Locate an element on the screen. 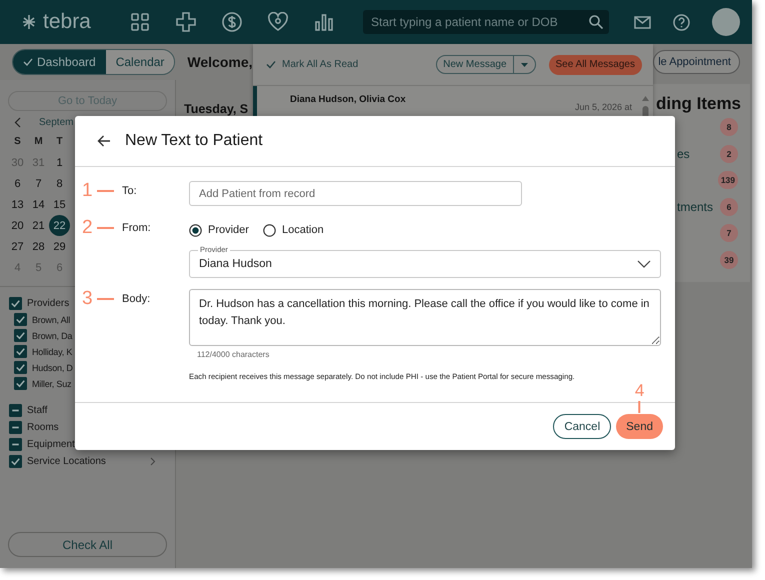 The width and height of the screenshot is (765, 580). previous-icon is located at coordinates (17, 122).